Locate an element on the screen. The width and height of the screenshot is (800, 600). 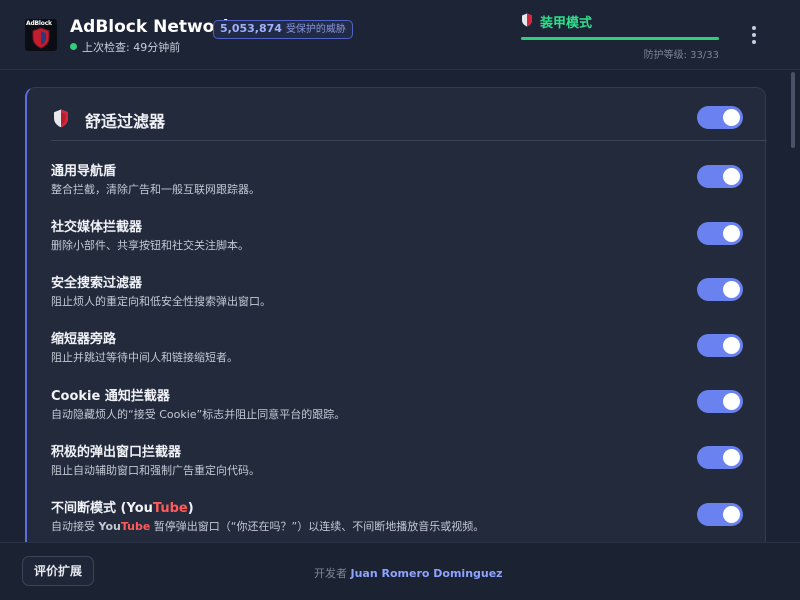
filter-description: 整合拦截，清除广告和一般互联网跟踪器。 is located at coordinates (155, 189).